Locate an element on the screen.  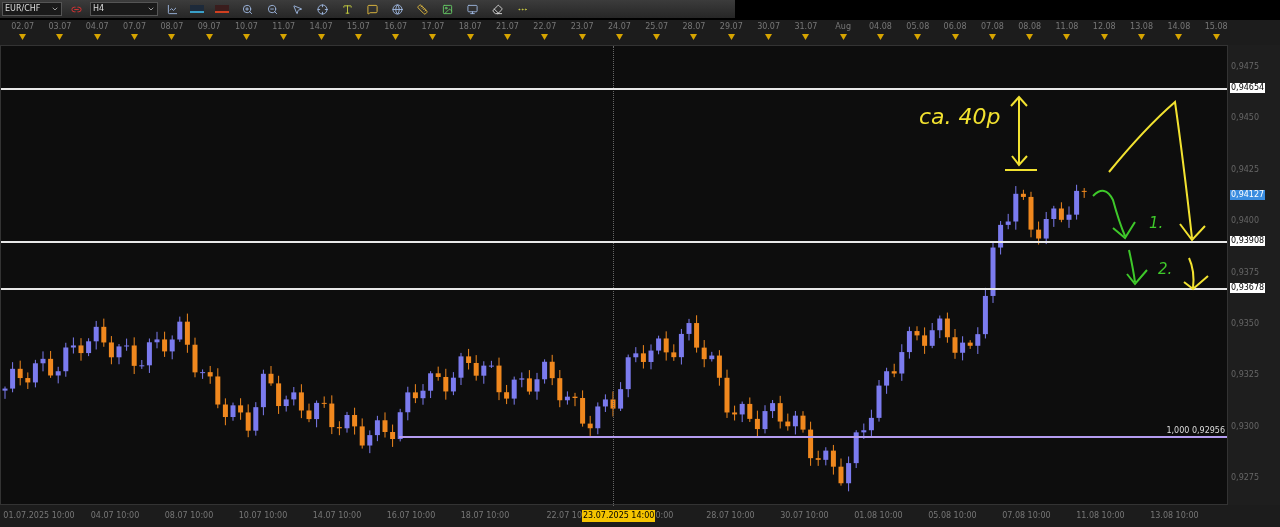
symbol-dropdown: EUR/CHF is located at coordinates (32, 9).